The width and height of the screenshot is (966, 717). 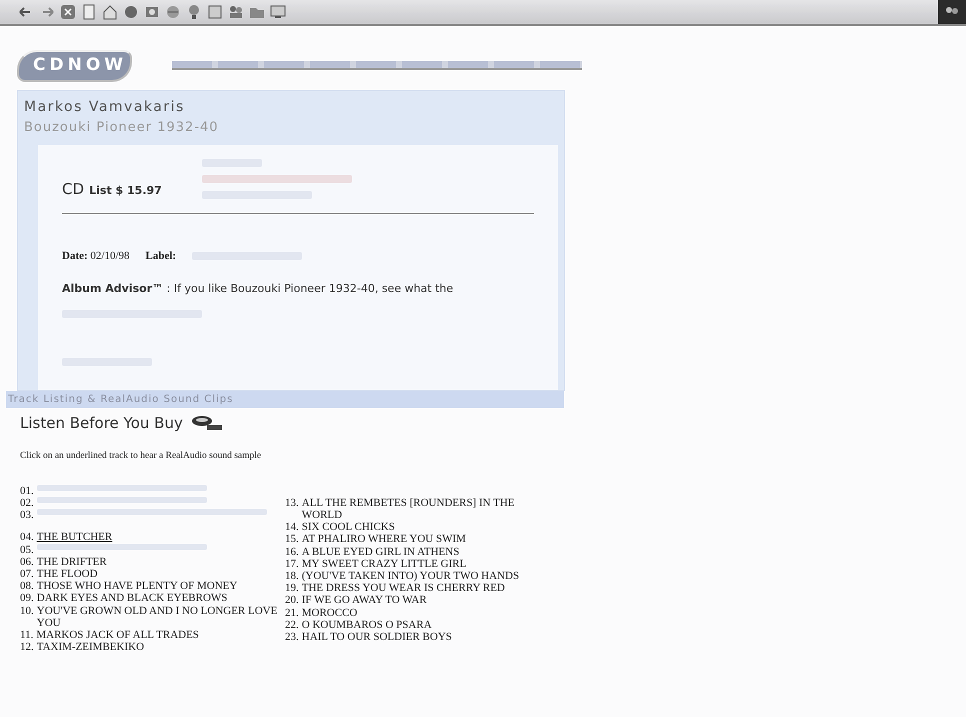 What do you see at coordinates (292, 600) in the screenshot?
I see `track-number: 20.` at bounding box center [292, 600].